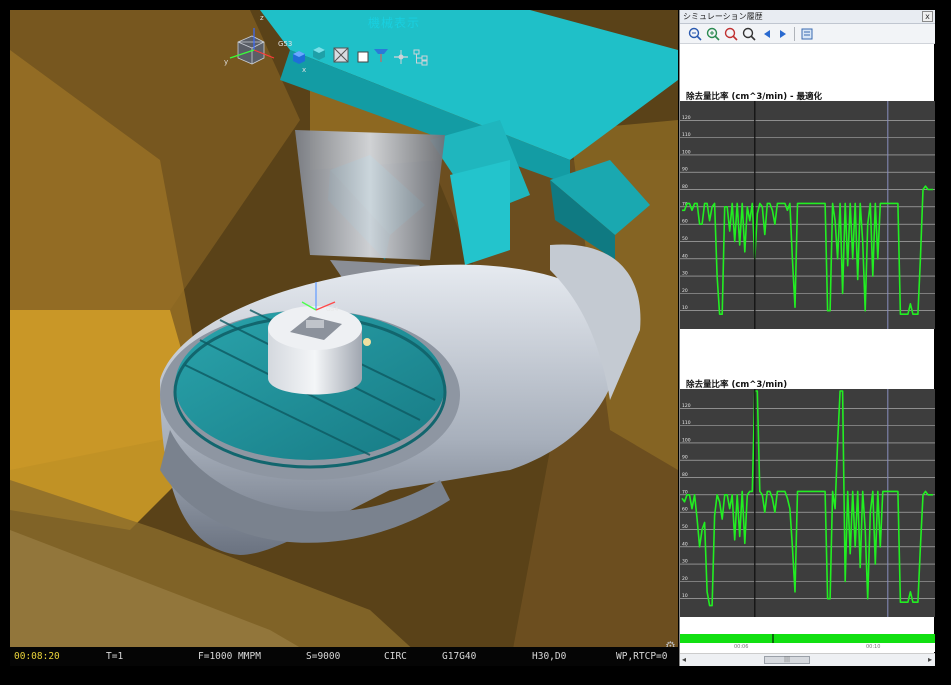 The image size is (951, 685). What do you see at coordinates (341, 55) in the screenshot?
I see `frame-view-icon` at bounding box center [341, 55].